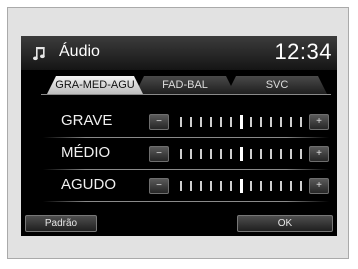 Image resolution: width=358 pixels, height=269 pixels. I want to click on agudo-plus-button: +, so click(319, 186).